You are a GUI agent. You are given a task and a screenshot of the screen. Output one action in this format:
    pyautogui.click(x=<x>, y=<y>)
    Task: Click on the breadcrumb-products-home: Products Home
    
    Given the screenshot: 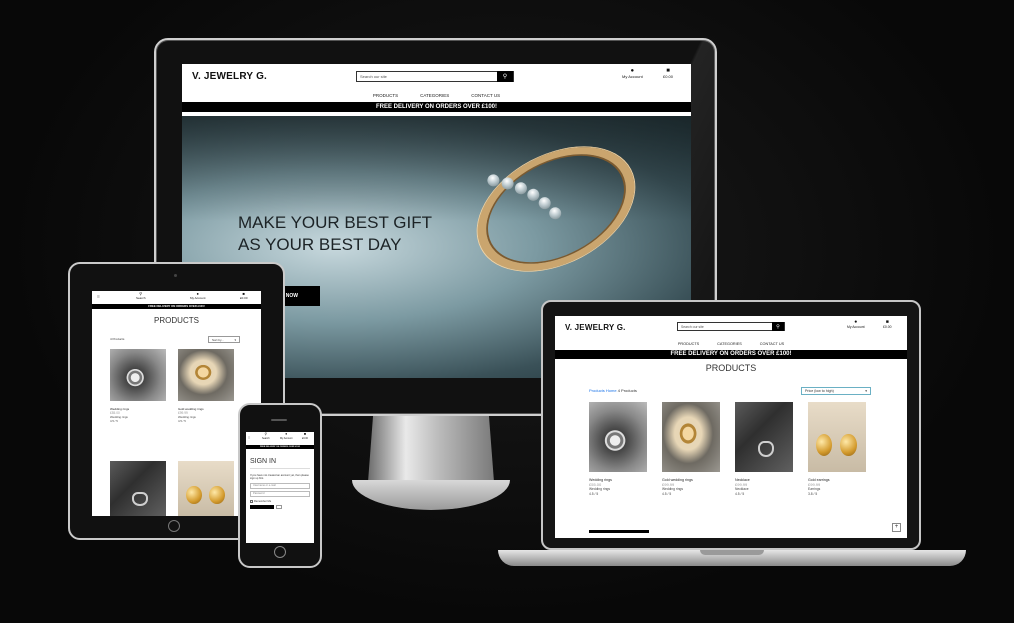 What is the action you would take?
    pyautogui.click(x=603, y=390)
    